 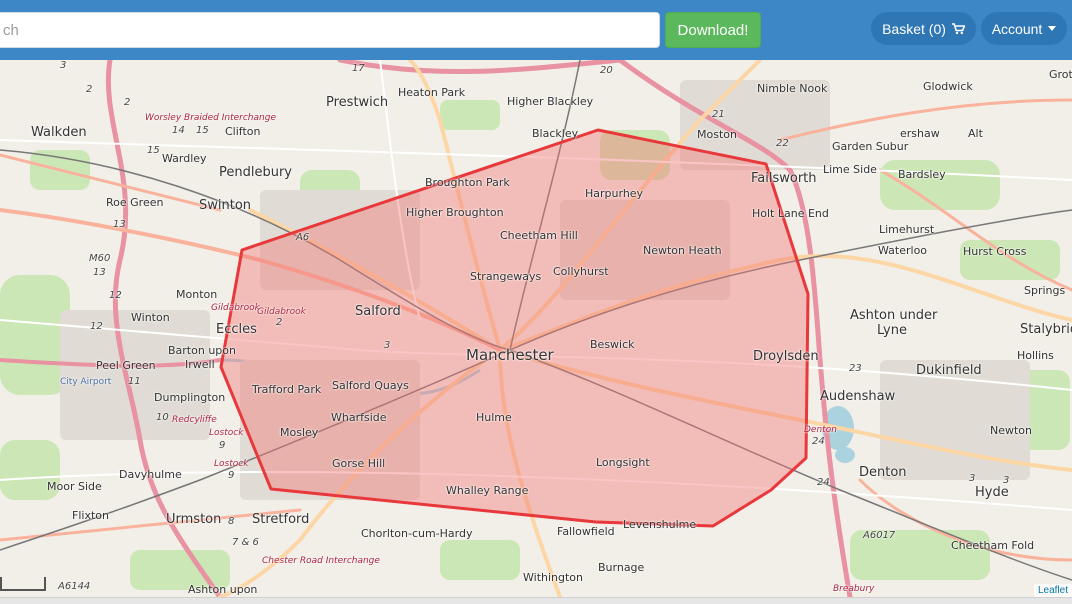 What do you see at coordinates (920, 133) in the screenshot?
I see `place-label: ershaw` at bounding box center [920, 133].